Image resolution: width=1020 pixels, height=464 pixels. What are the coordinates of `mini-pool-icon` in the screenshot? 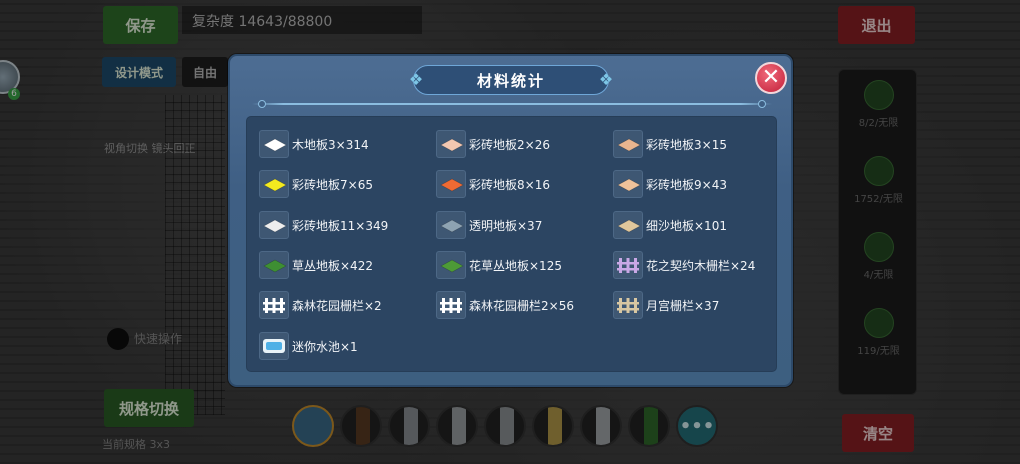 It's located at (274, 346).